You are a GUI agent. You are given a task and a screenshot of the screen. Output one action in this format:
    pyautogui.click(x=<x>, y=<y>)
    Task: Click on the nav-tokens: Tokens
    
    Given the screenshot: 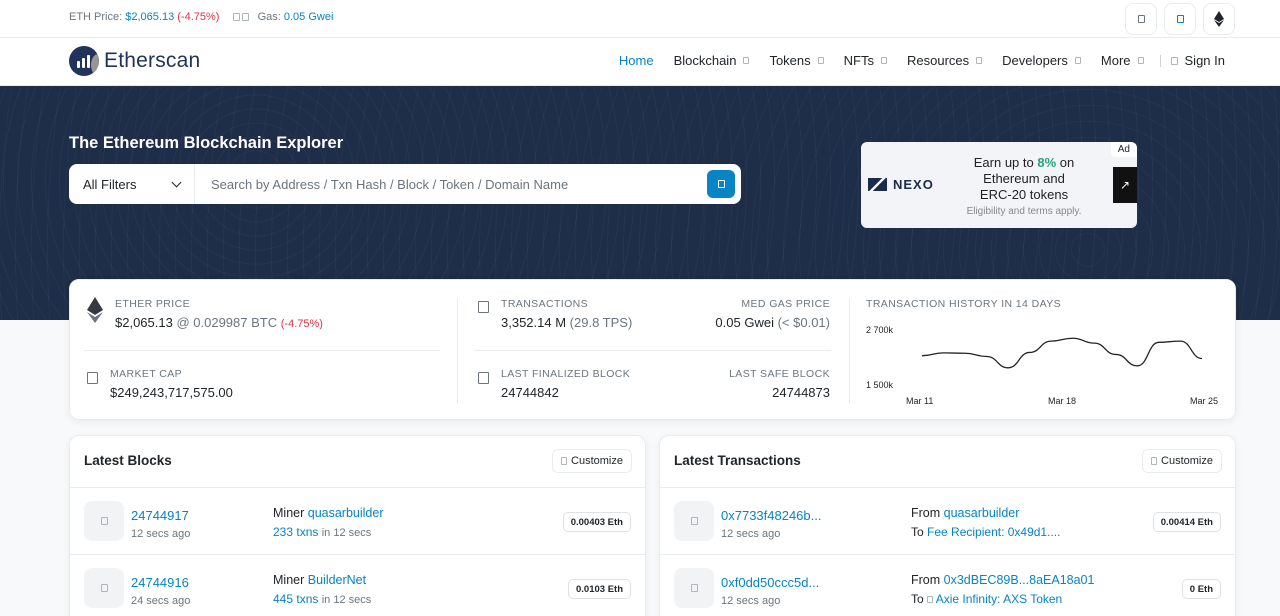 What is the action you would take?
    pyautogui.click(x=796, y=60)
    